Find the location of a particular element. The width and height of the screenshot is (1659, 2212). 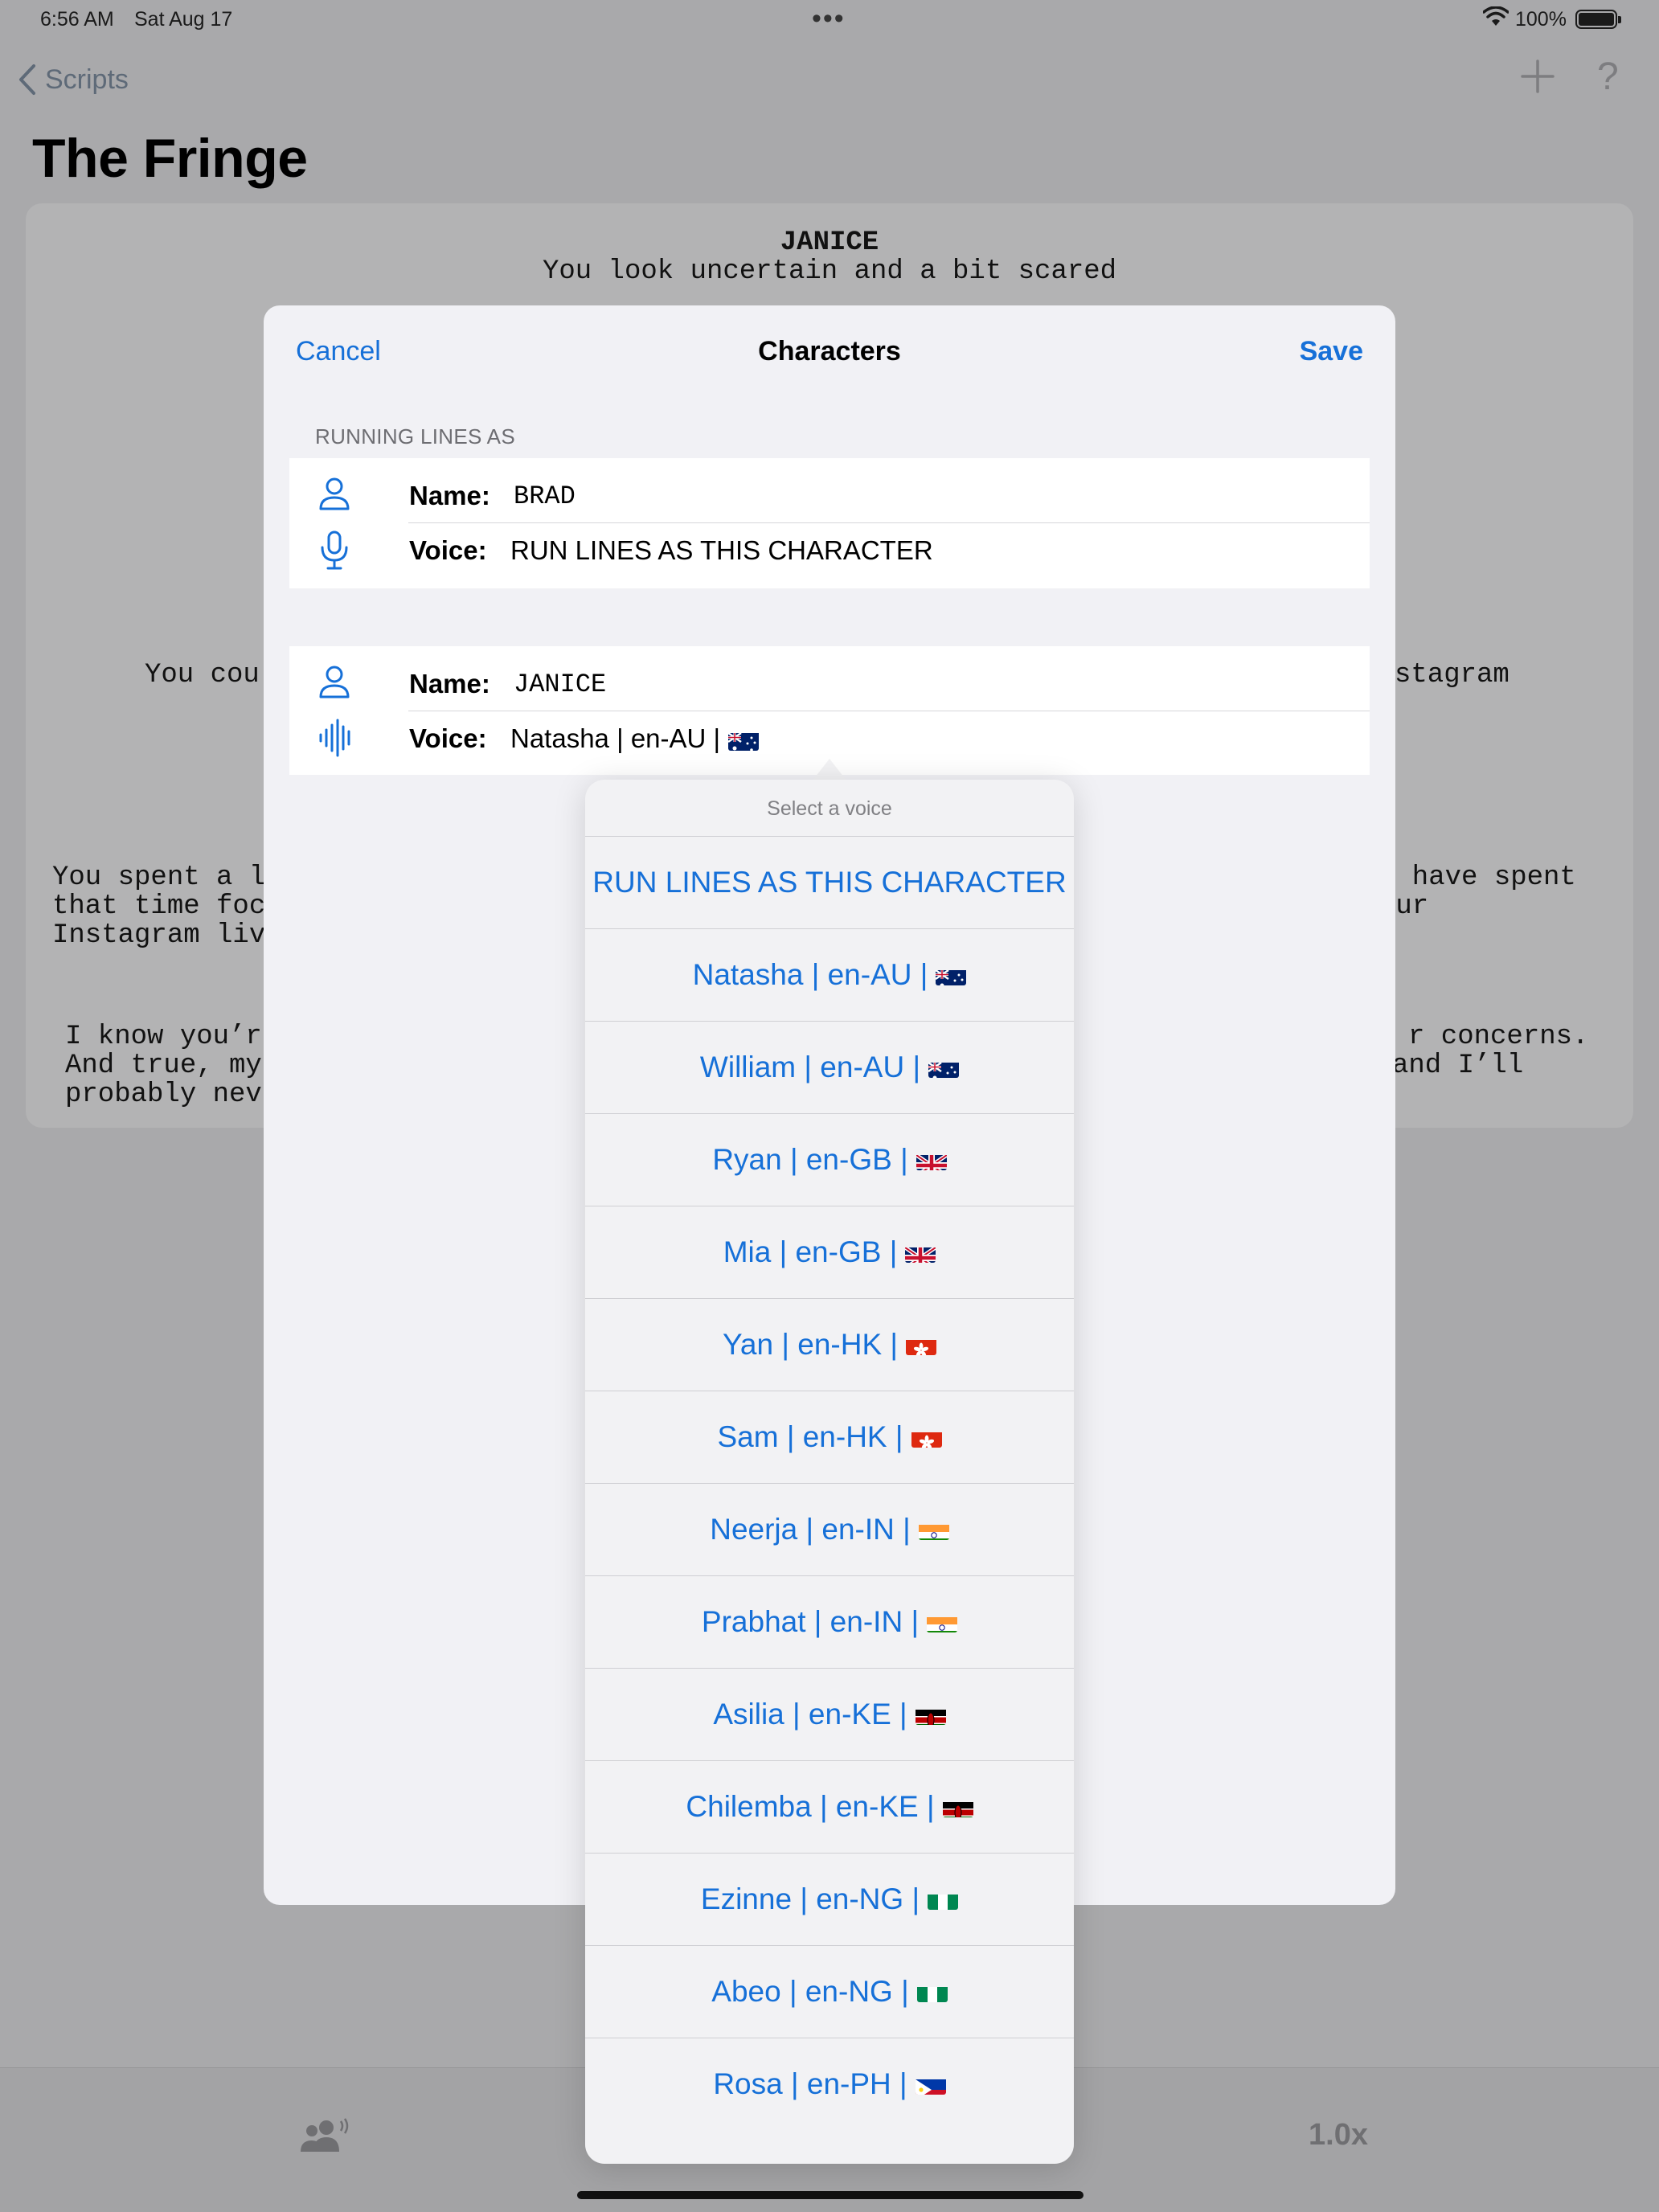

flag-ph-icon is located at coordinates (930, 2084).